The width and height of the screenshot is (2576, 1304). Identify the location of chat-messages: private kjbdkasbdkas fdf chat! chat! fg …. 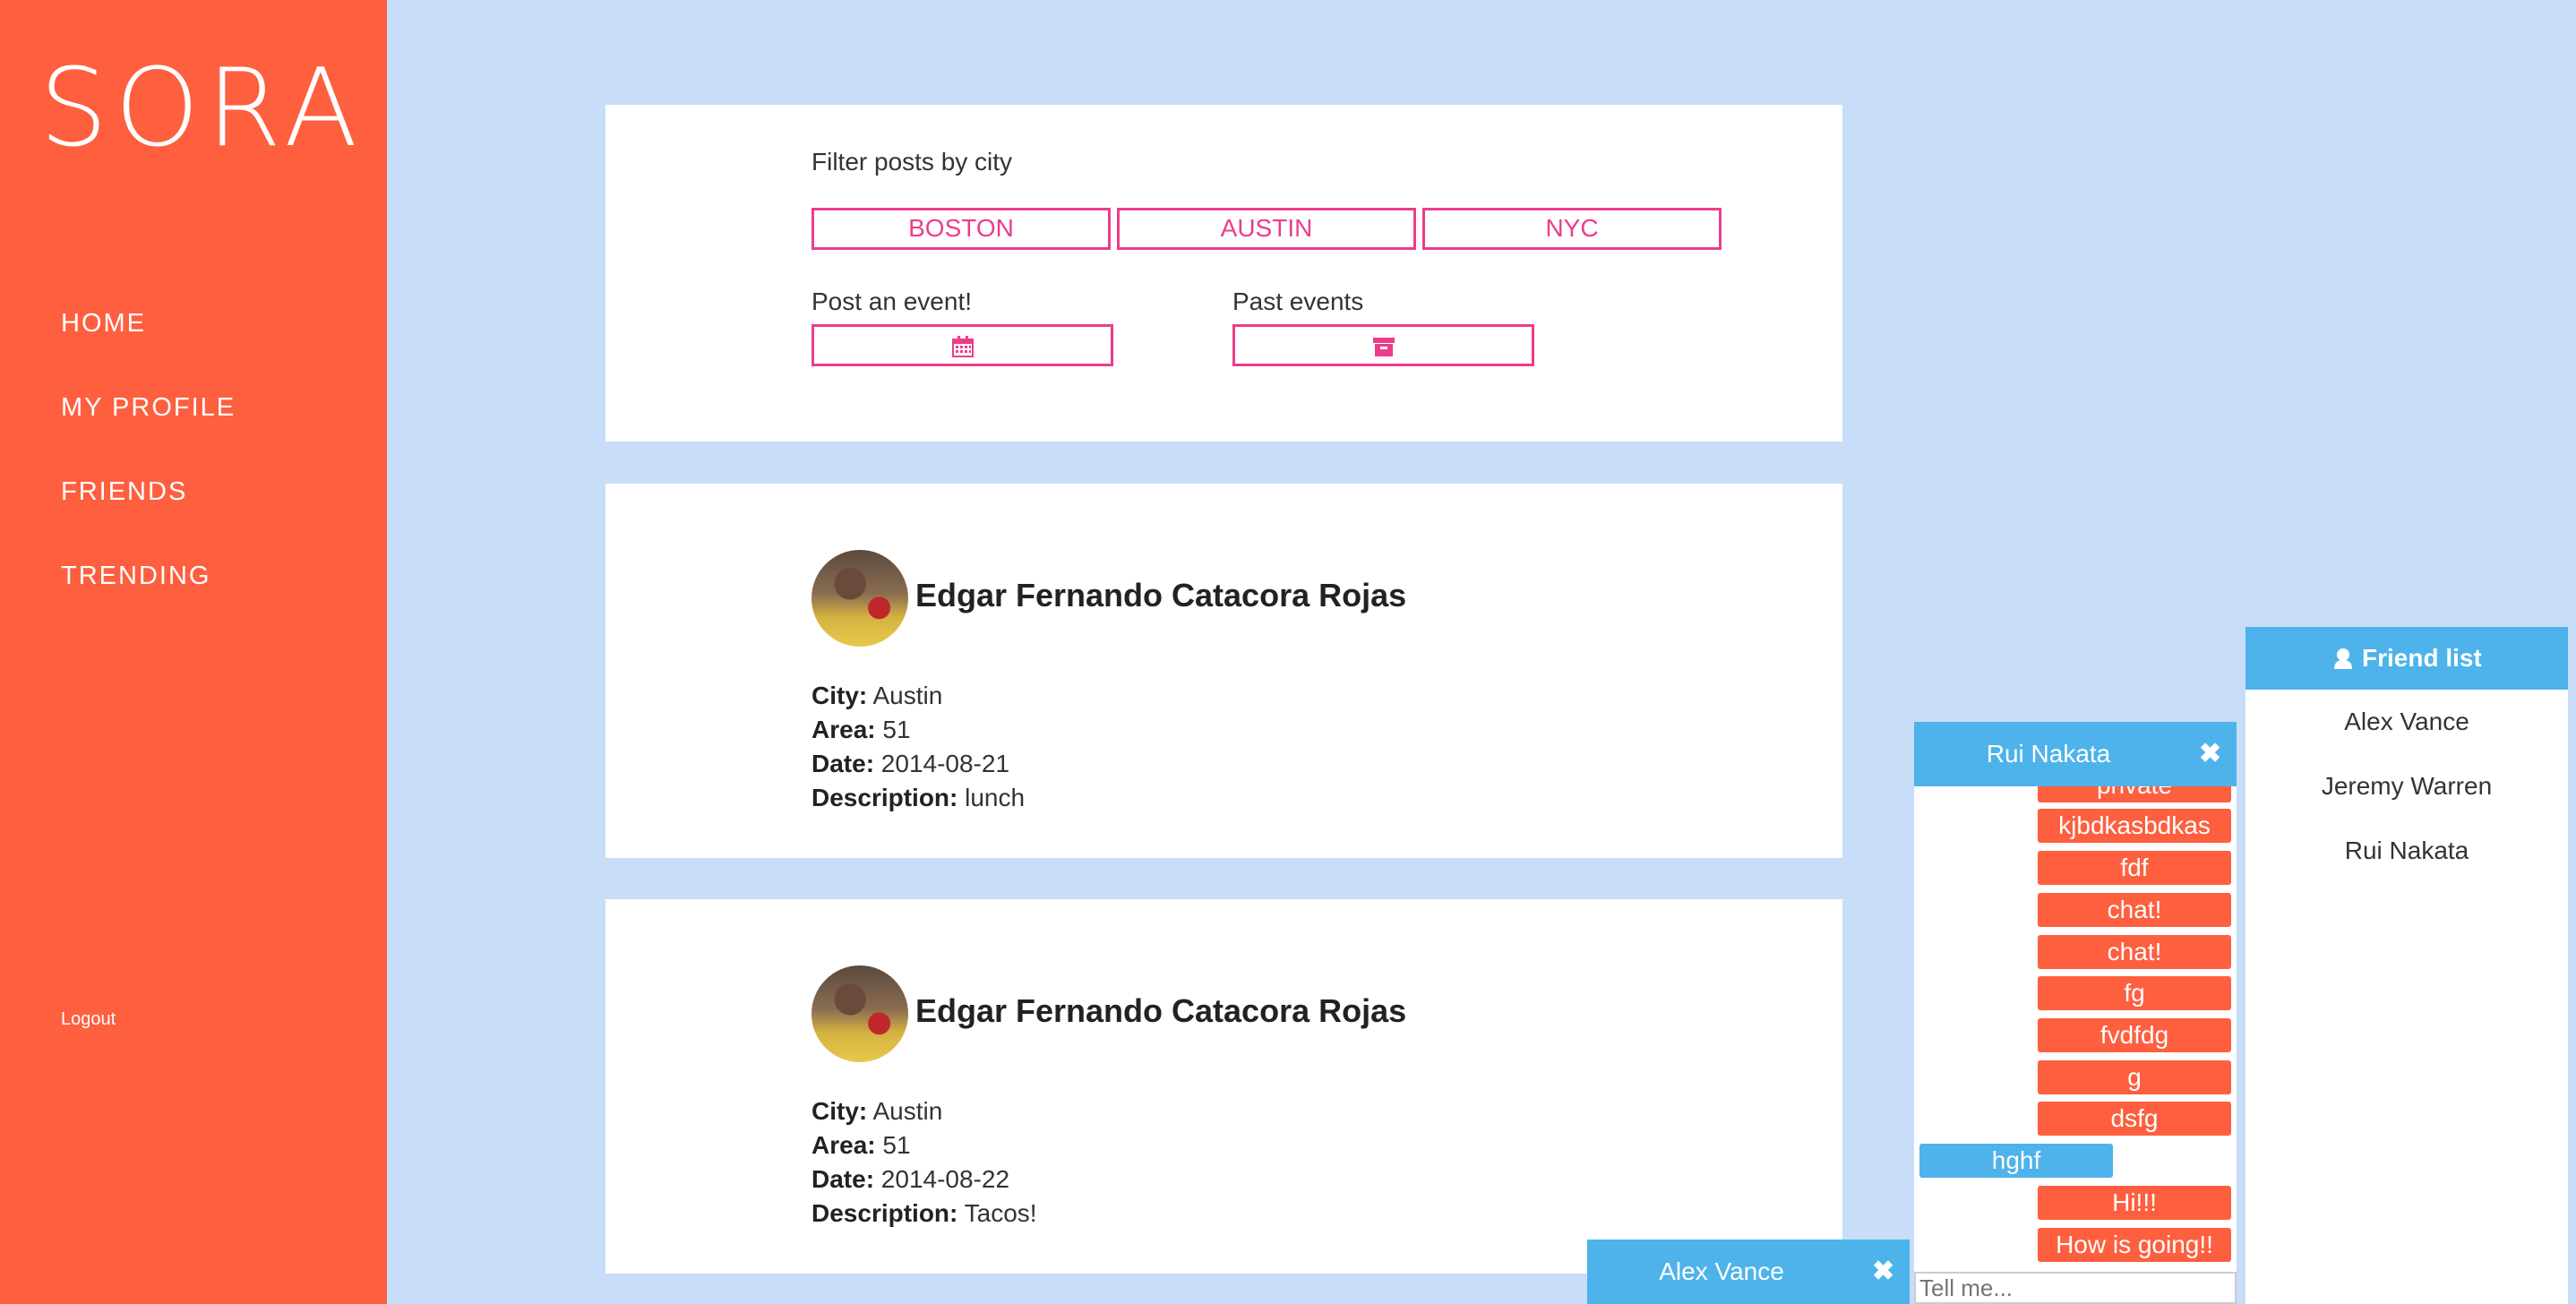
(2075, 1027).